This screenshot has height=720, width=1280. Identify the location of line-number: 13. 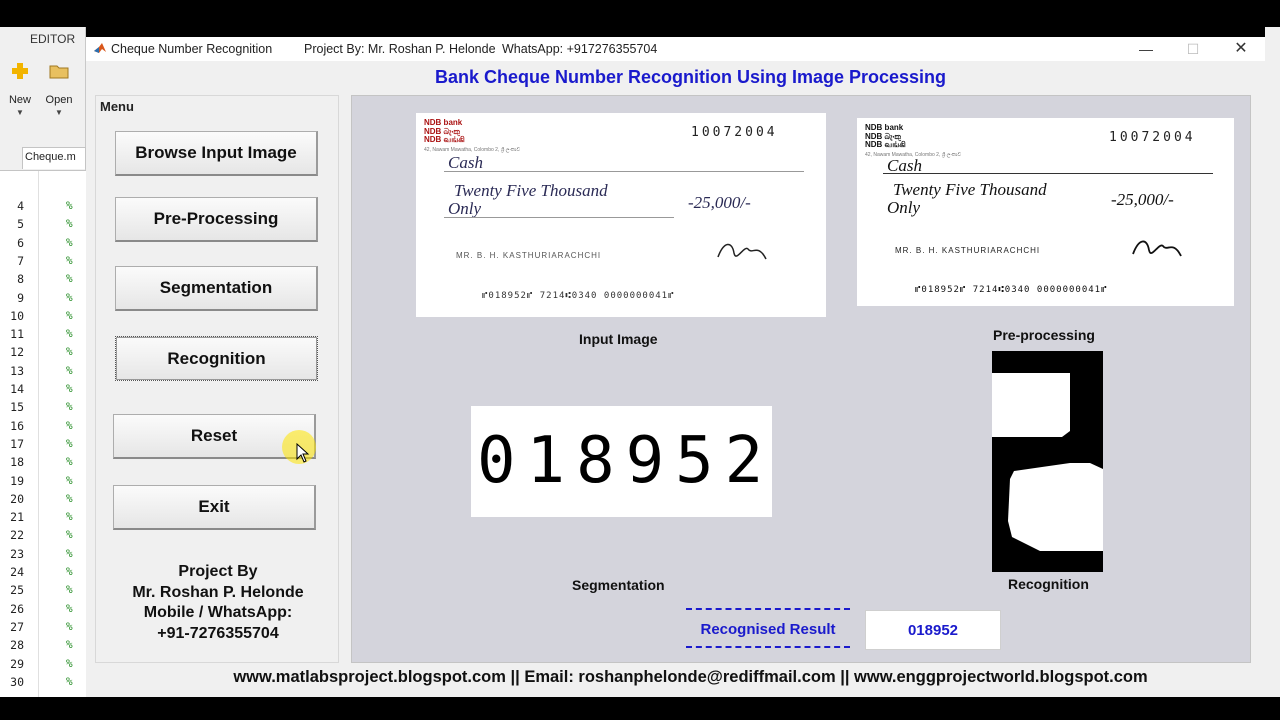
(17, 370).